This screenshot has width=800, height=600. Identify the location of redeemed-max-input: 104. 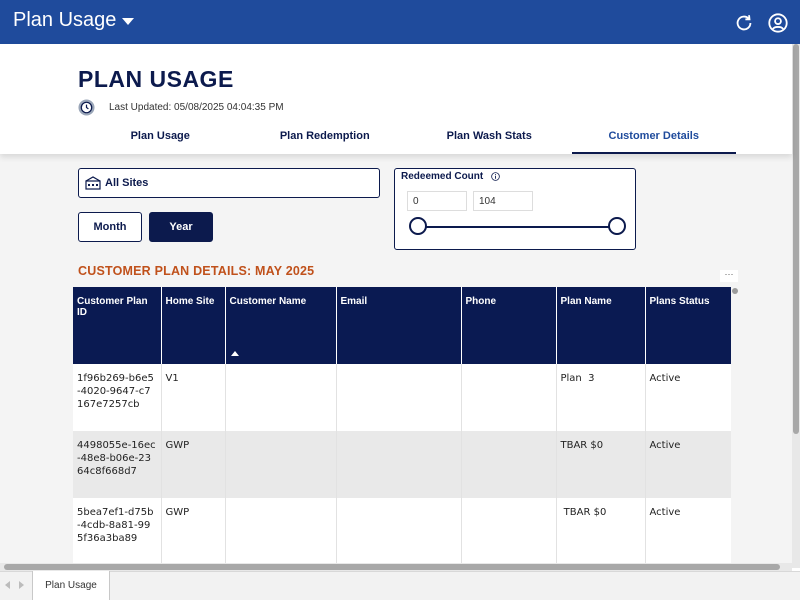
(503, 201).